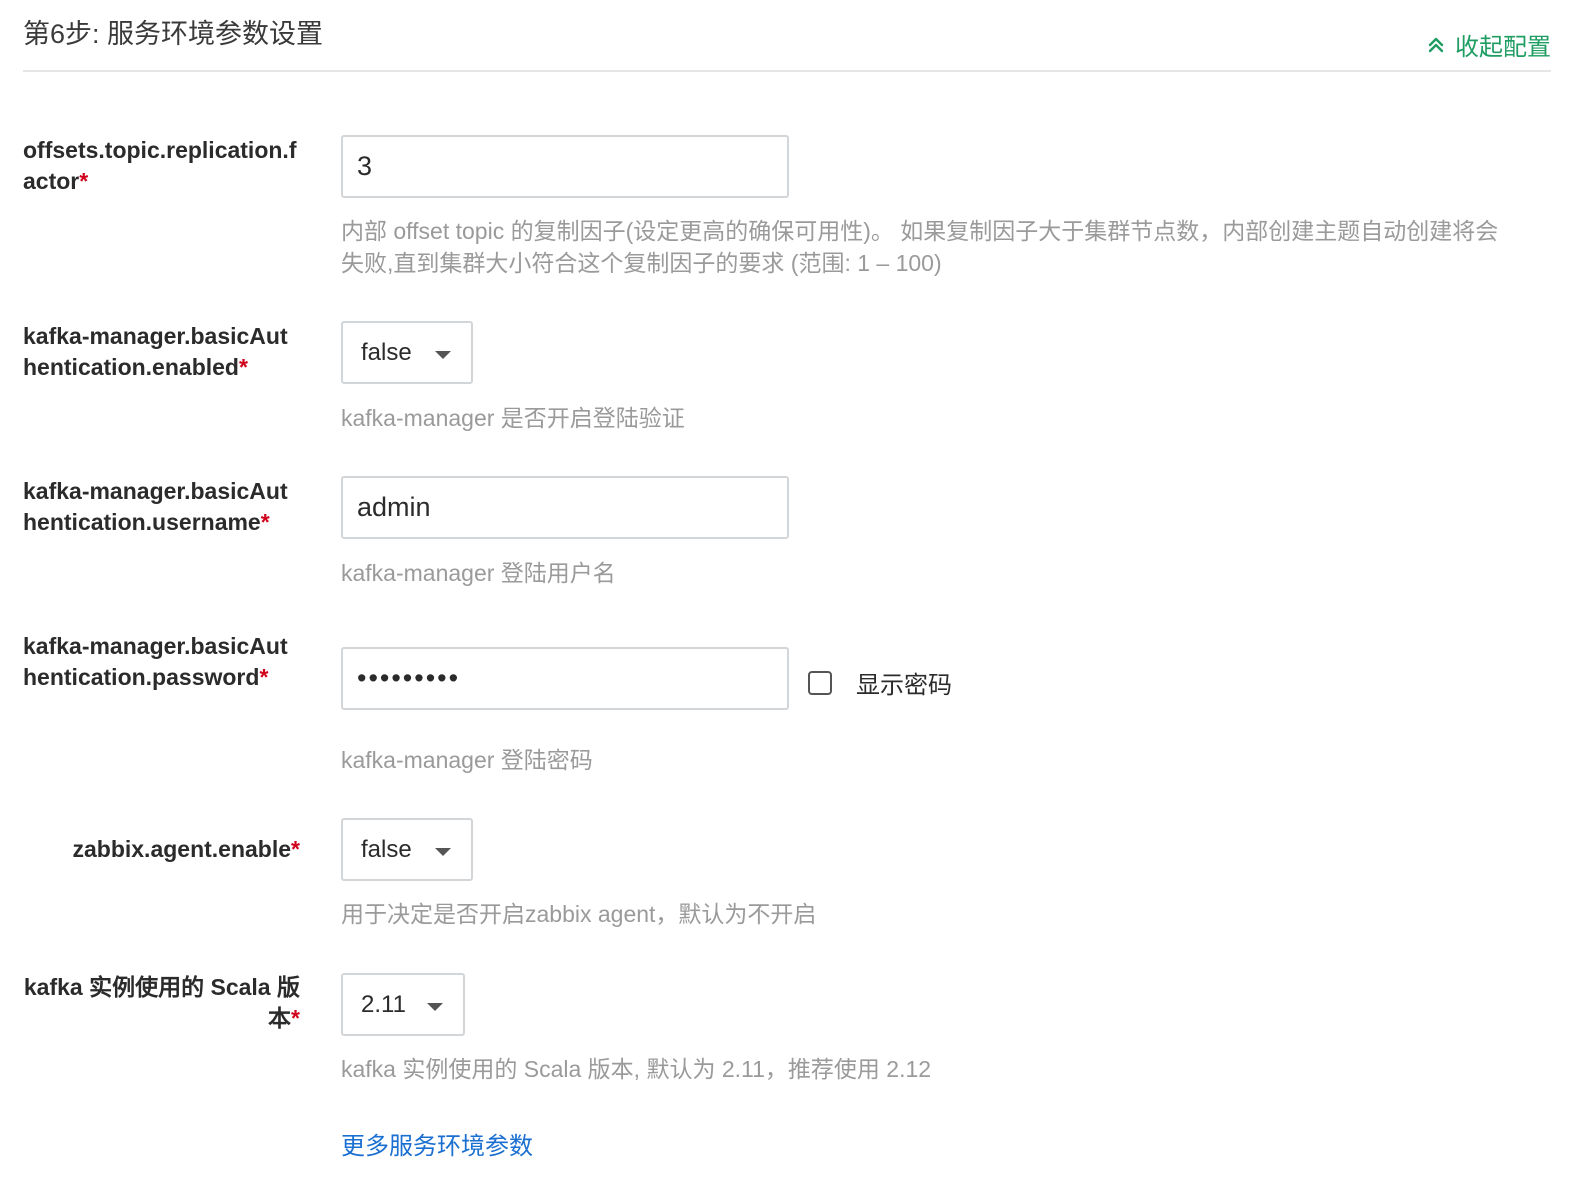  I want to click on scala-version-select: 2.11, so click(403, 1004).